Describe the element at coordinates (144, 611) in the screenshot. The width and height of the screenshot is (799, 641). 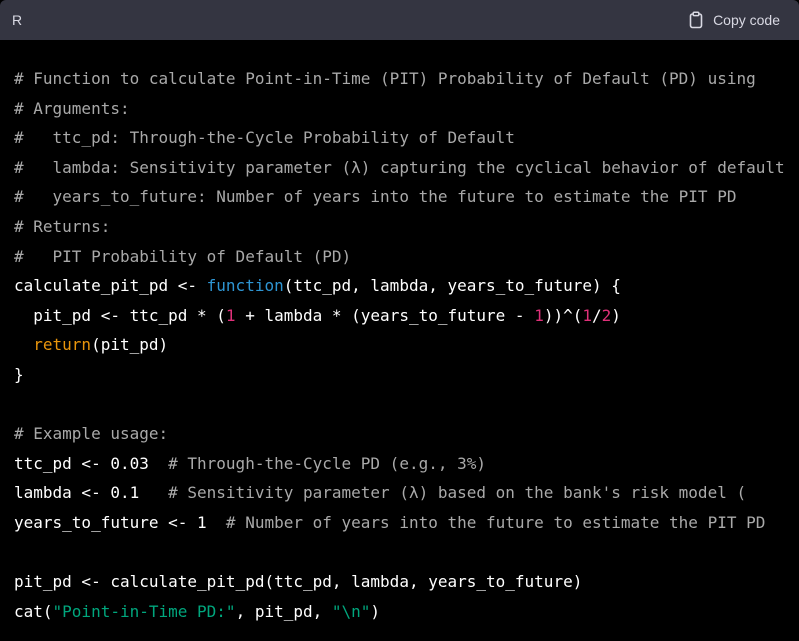
I see `code-token: "Point-in-Time PD:"` at that location.